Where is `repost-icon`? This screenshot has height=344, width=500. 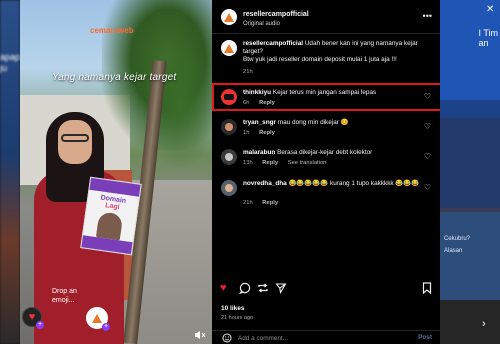
repost-icon is located at coordinates (263, 289).